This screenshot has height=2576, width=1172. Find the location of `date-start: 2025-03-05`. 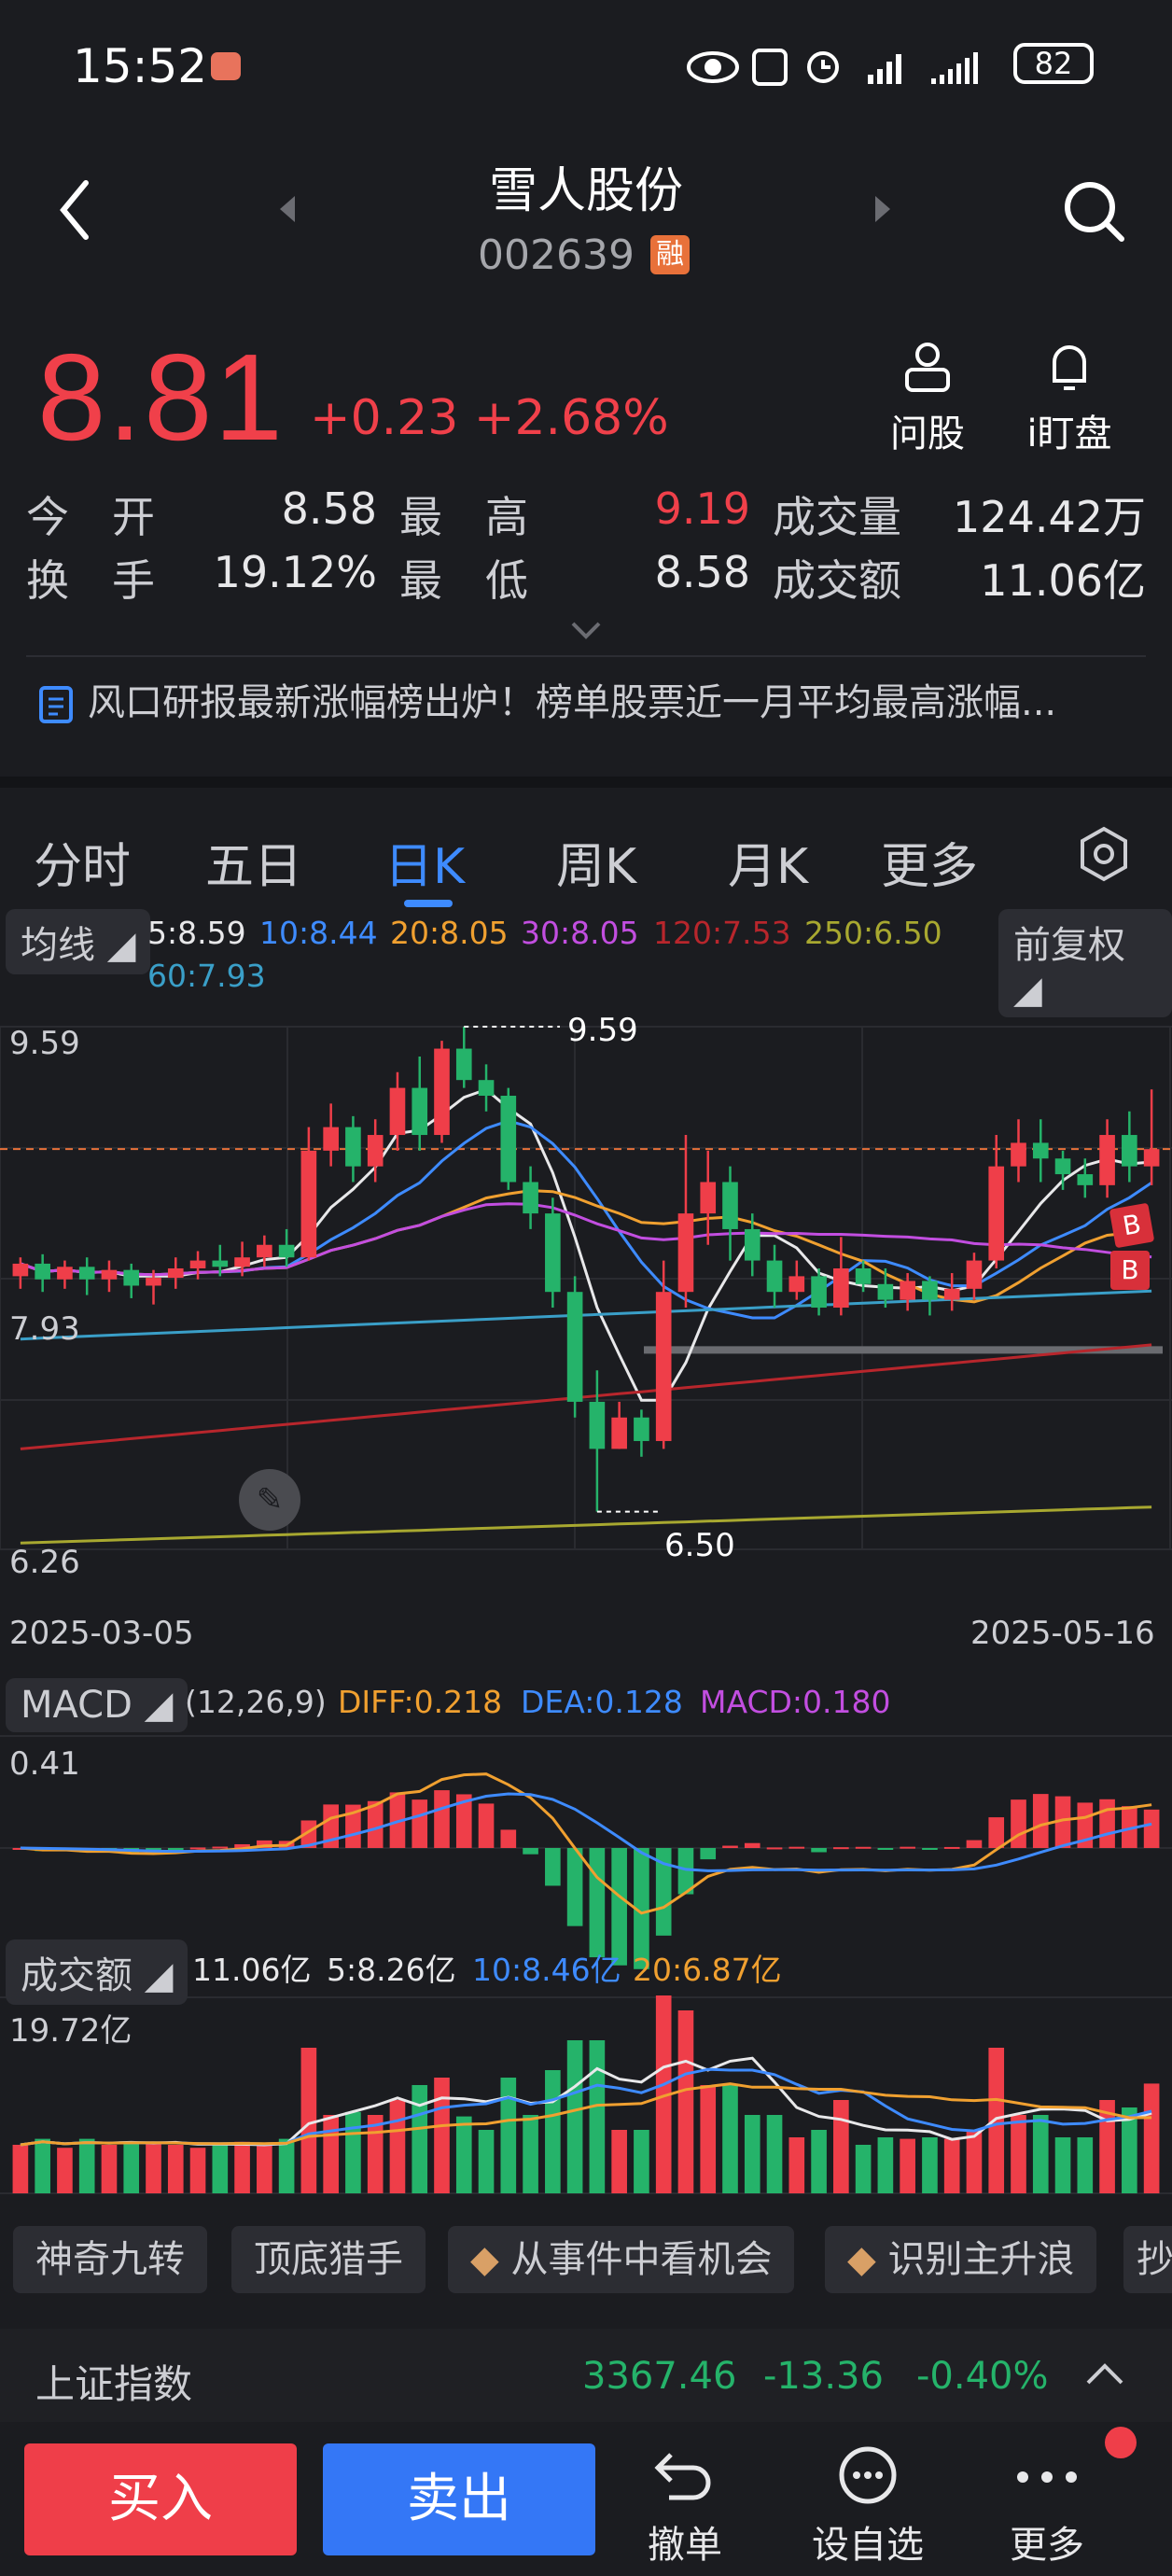

date-start: 2025-03-05 is located at coordinates (101, 1633).